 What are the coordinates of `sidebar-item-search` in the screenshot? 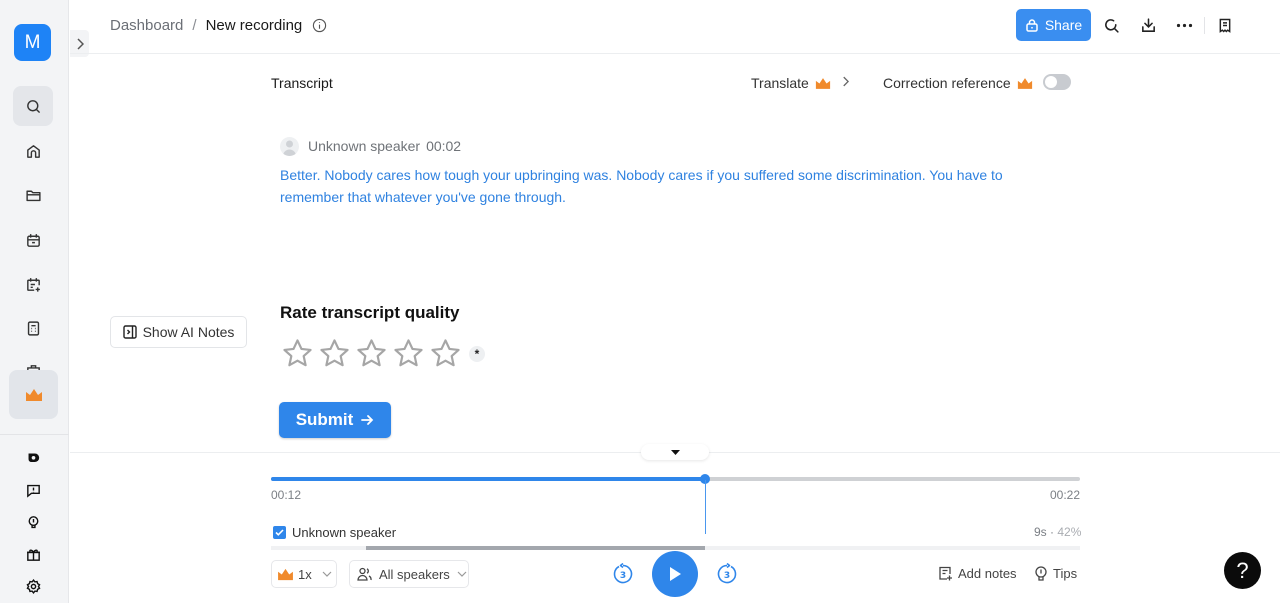 It's located at (33, 106).